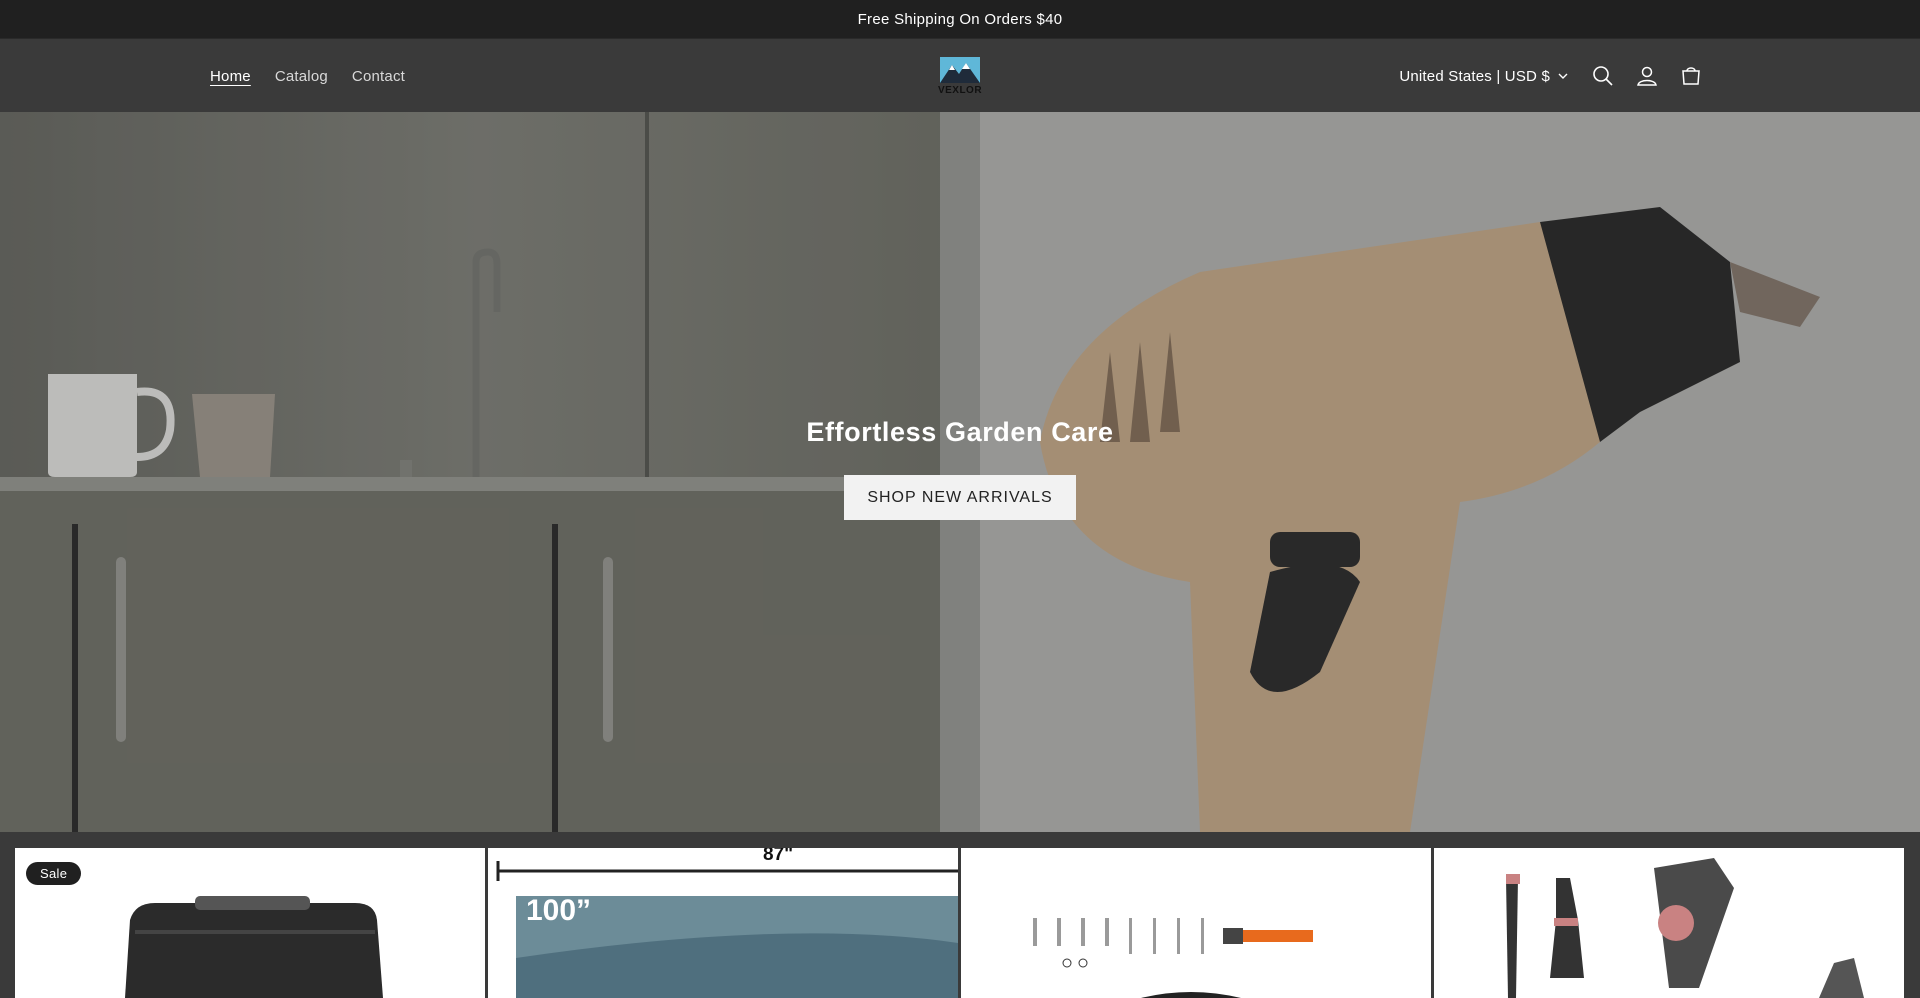  I want to click on shop-new-arrivals-button: SHOP NEW ARRIVALS, so click(960, 497).